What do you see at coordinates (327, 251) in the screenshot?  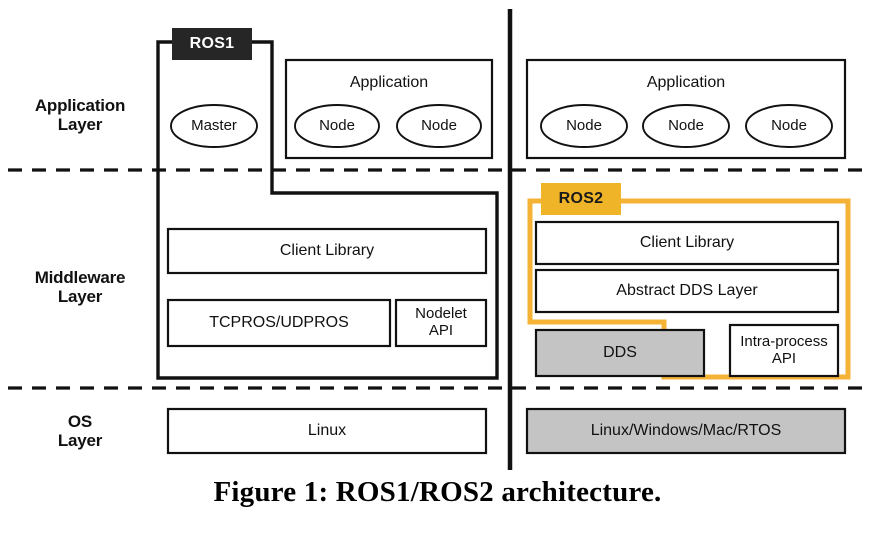 I see `ros1-client-library-box` at bounding box center [327, 251].